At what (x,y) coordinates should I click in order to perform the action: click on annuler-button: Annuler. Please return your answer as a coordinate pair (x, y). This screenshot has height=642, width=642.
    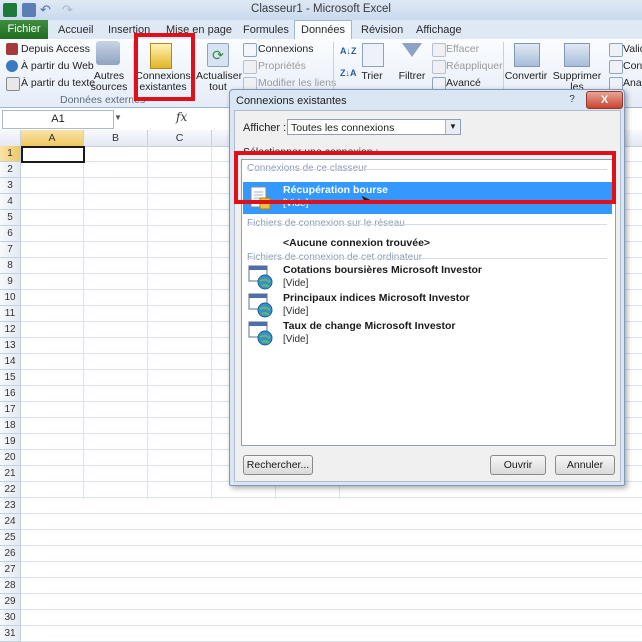
    Looking at the image, I should click on (585, 465).